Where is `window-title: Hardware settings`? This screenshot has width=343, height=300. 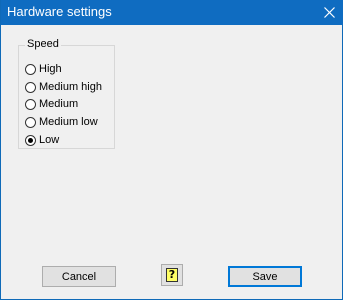
window-title: Hardware settings is located at coordinates (59, 11).